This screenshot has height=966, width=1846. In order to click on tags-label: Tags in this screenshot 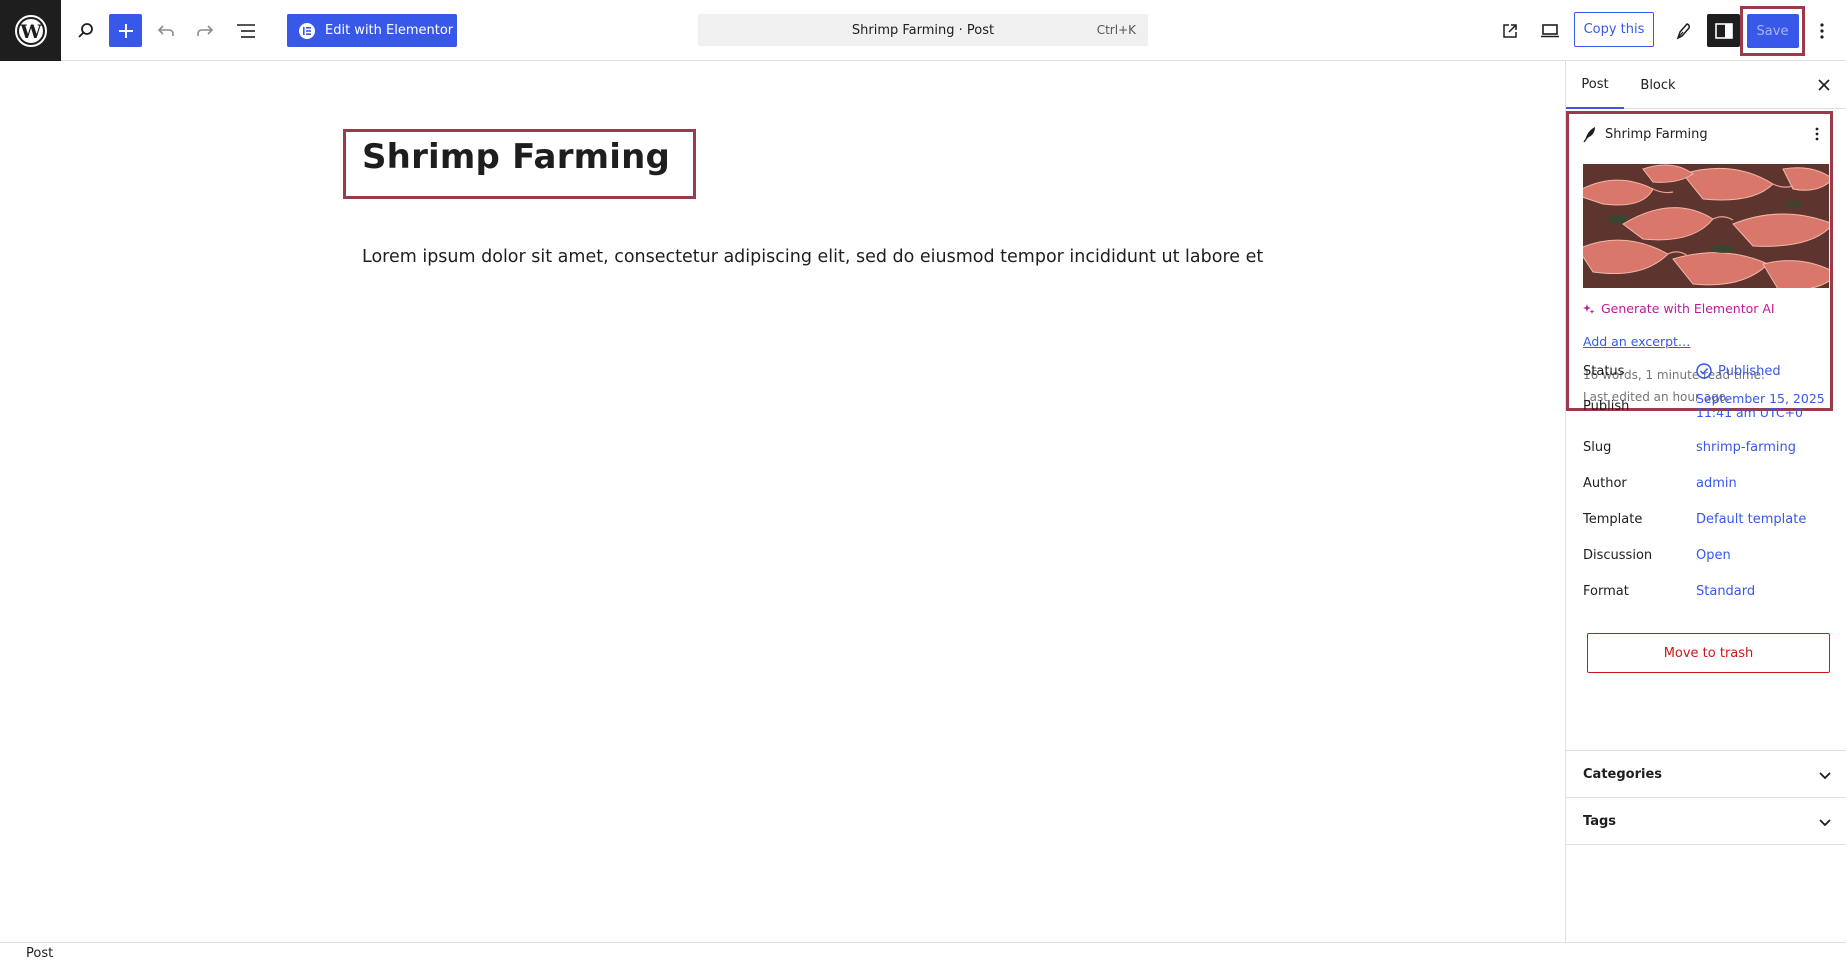, I will do `click(1600, 821)`.